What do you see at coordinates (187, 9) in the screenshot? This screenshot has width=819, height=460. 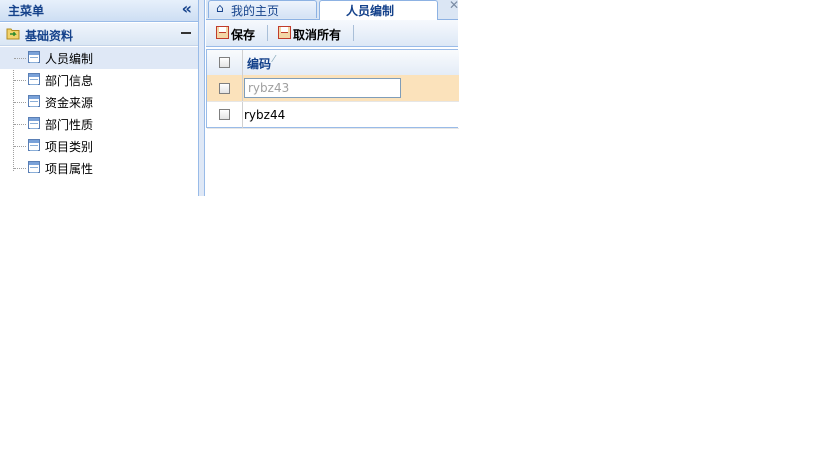 I see `double-chevron-left-icon: «` at bounding box center [187, 9].